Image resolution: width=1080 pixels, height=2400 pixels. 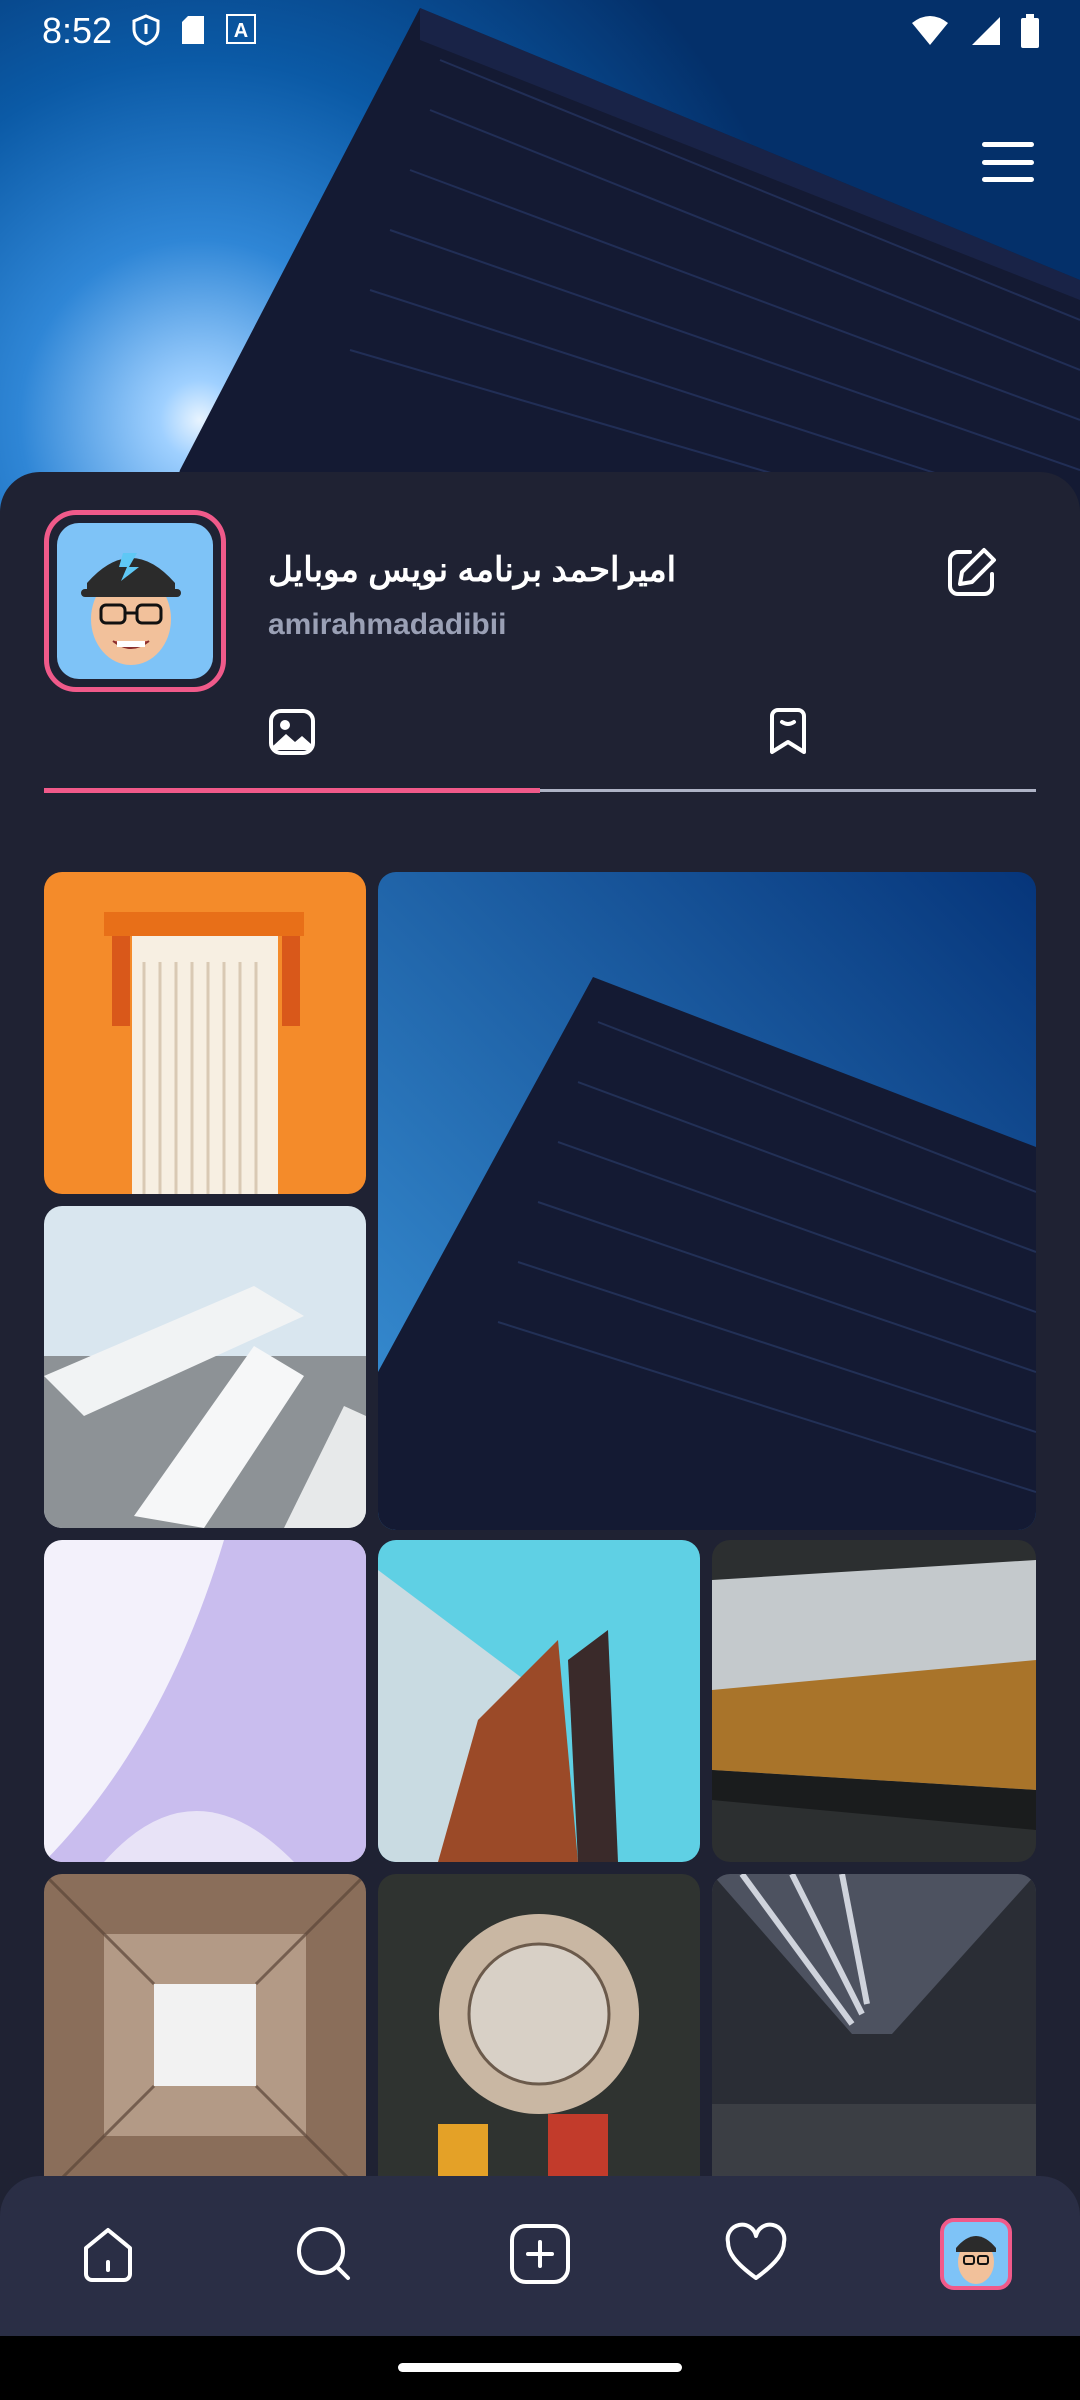 I want to click on white-beams-photo, so click(x=205, y=1367).